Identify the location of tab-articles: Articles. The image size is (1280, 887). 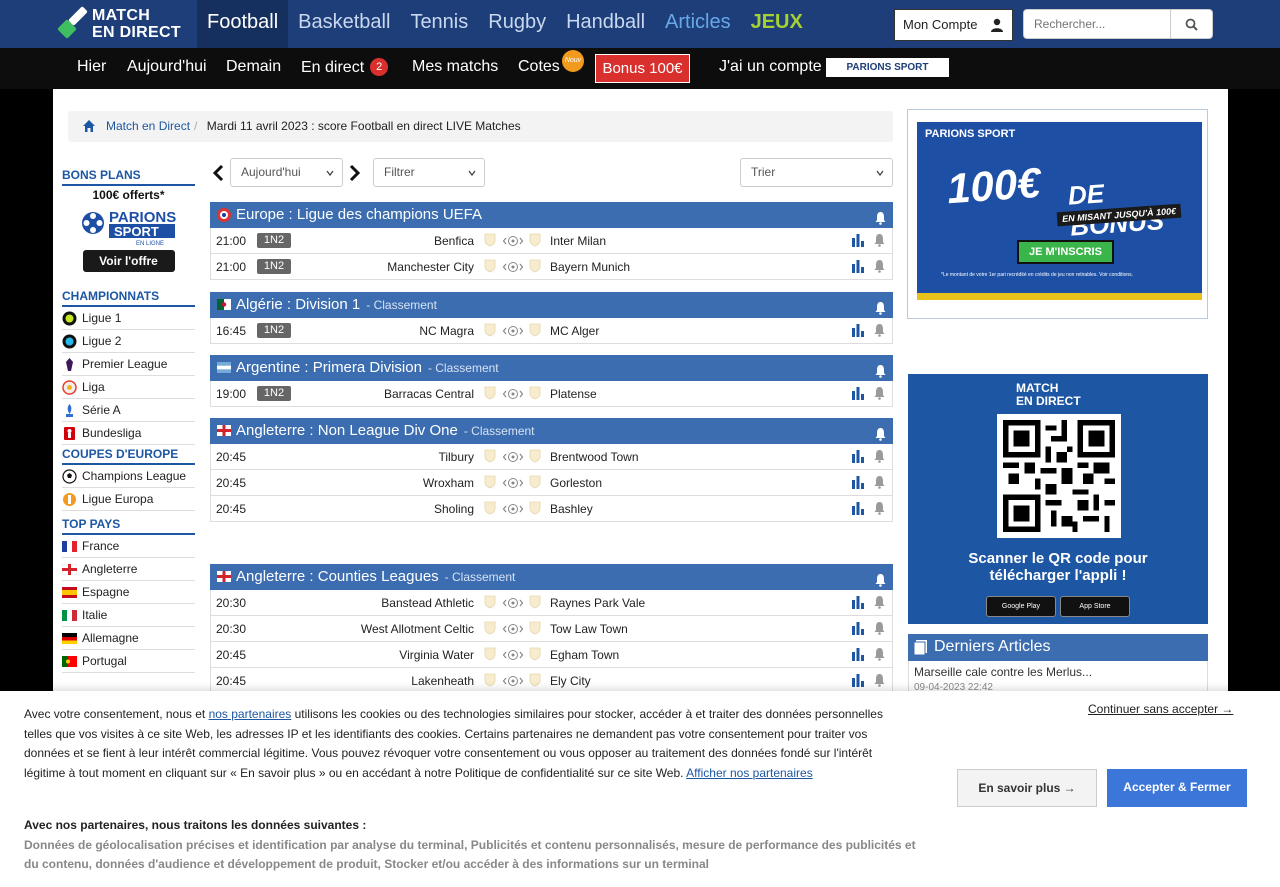
(698, 24).